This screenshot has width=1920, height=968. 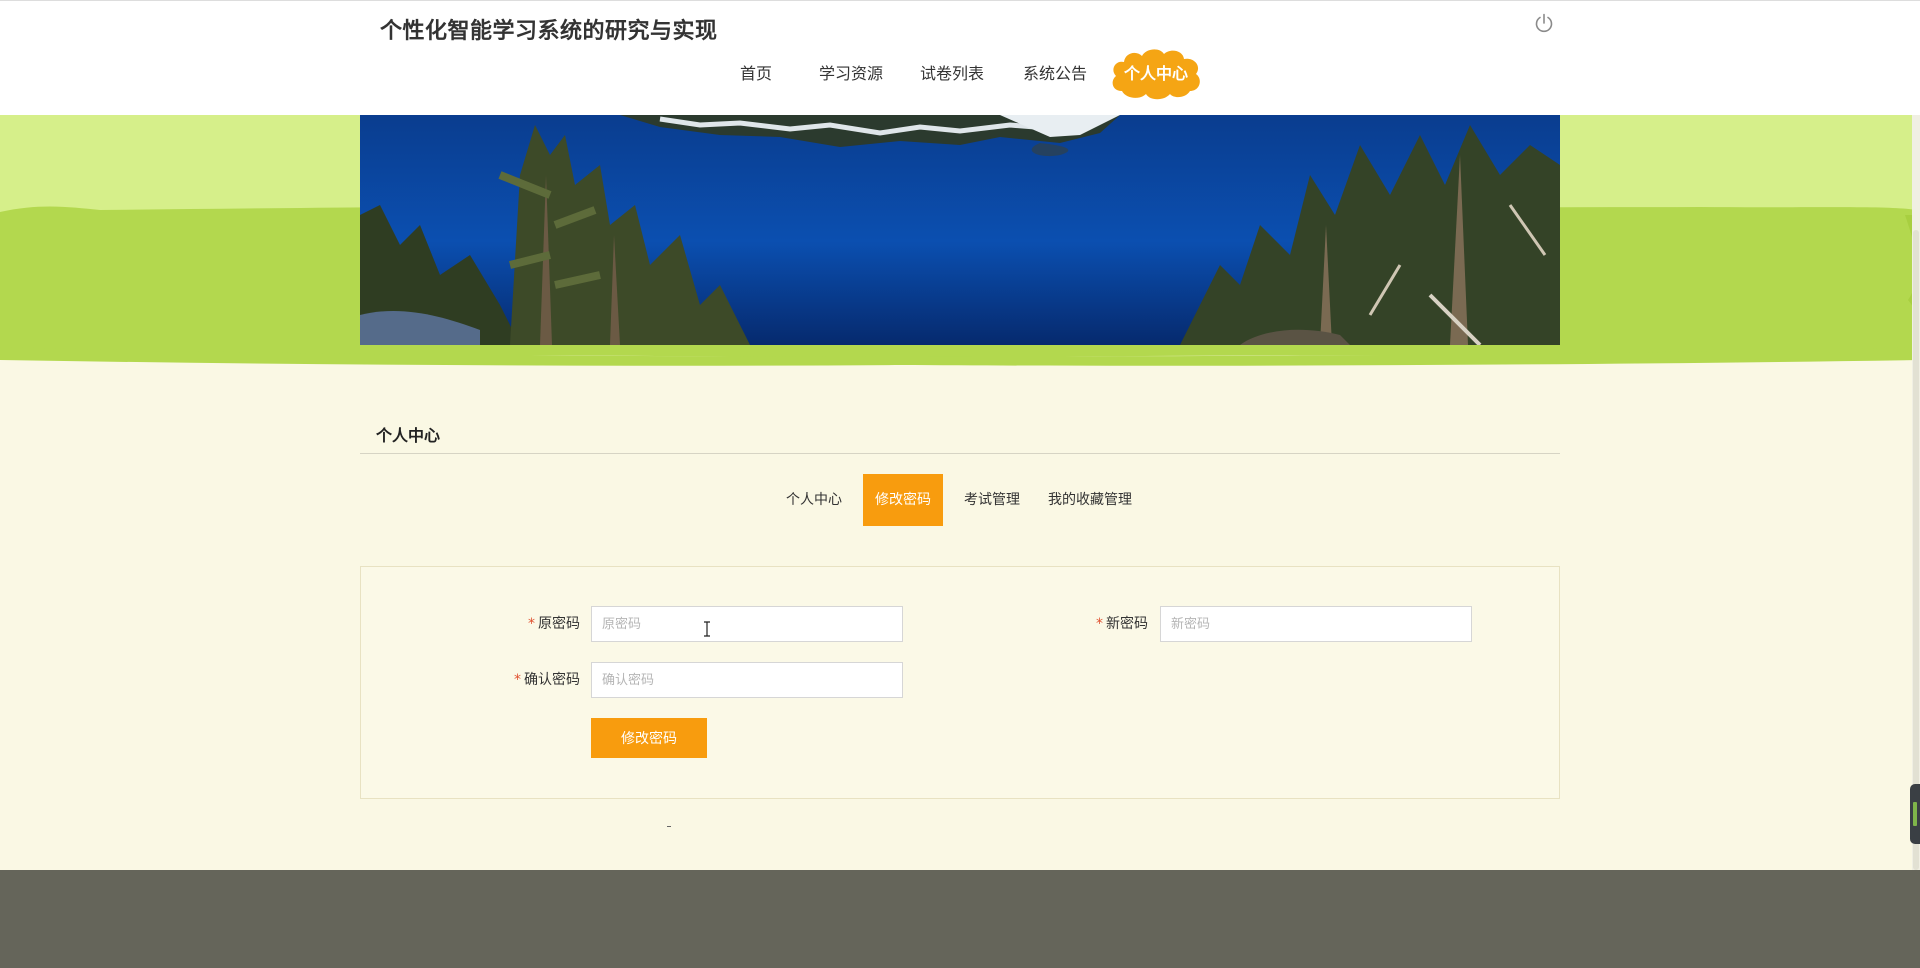 What do you see at coordinates (960, 919) in the screenshot?
I see `page-footer` at bounding box center [960, 919].